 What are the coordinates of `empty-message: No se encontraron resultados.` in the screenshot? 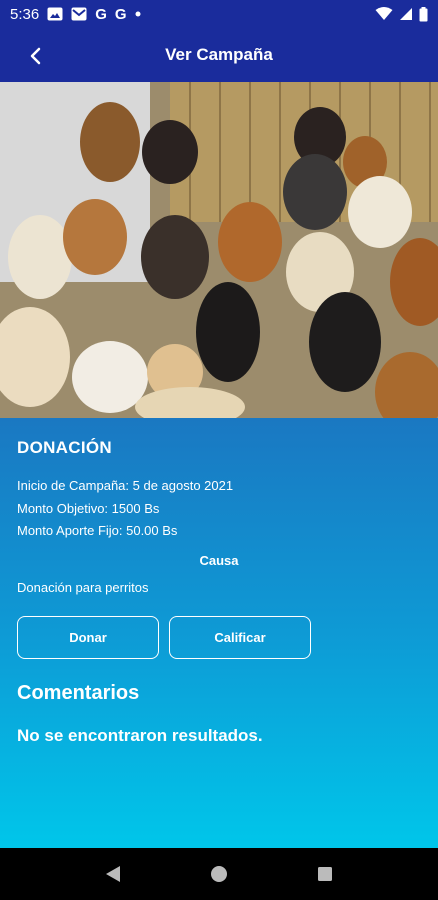 It's located at (140, 735).